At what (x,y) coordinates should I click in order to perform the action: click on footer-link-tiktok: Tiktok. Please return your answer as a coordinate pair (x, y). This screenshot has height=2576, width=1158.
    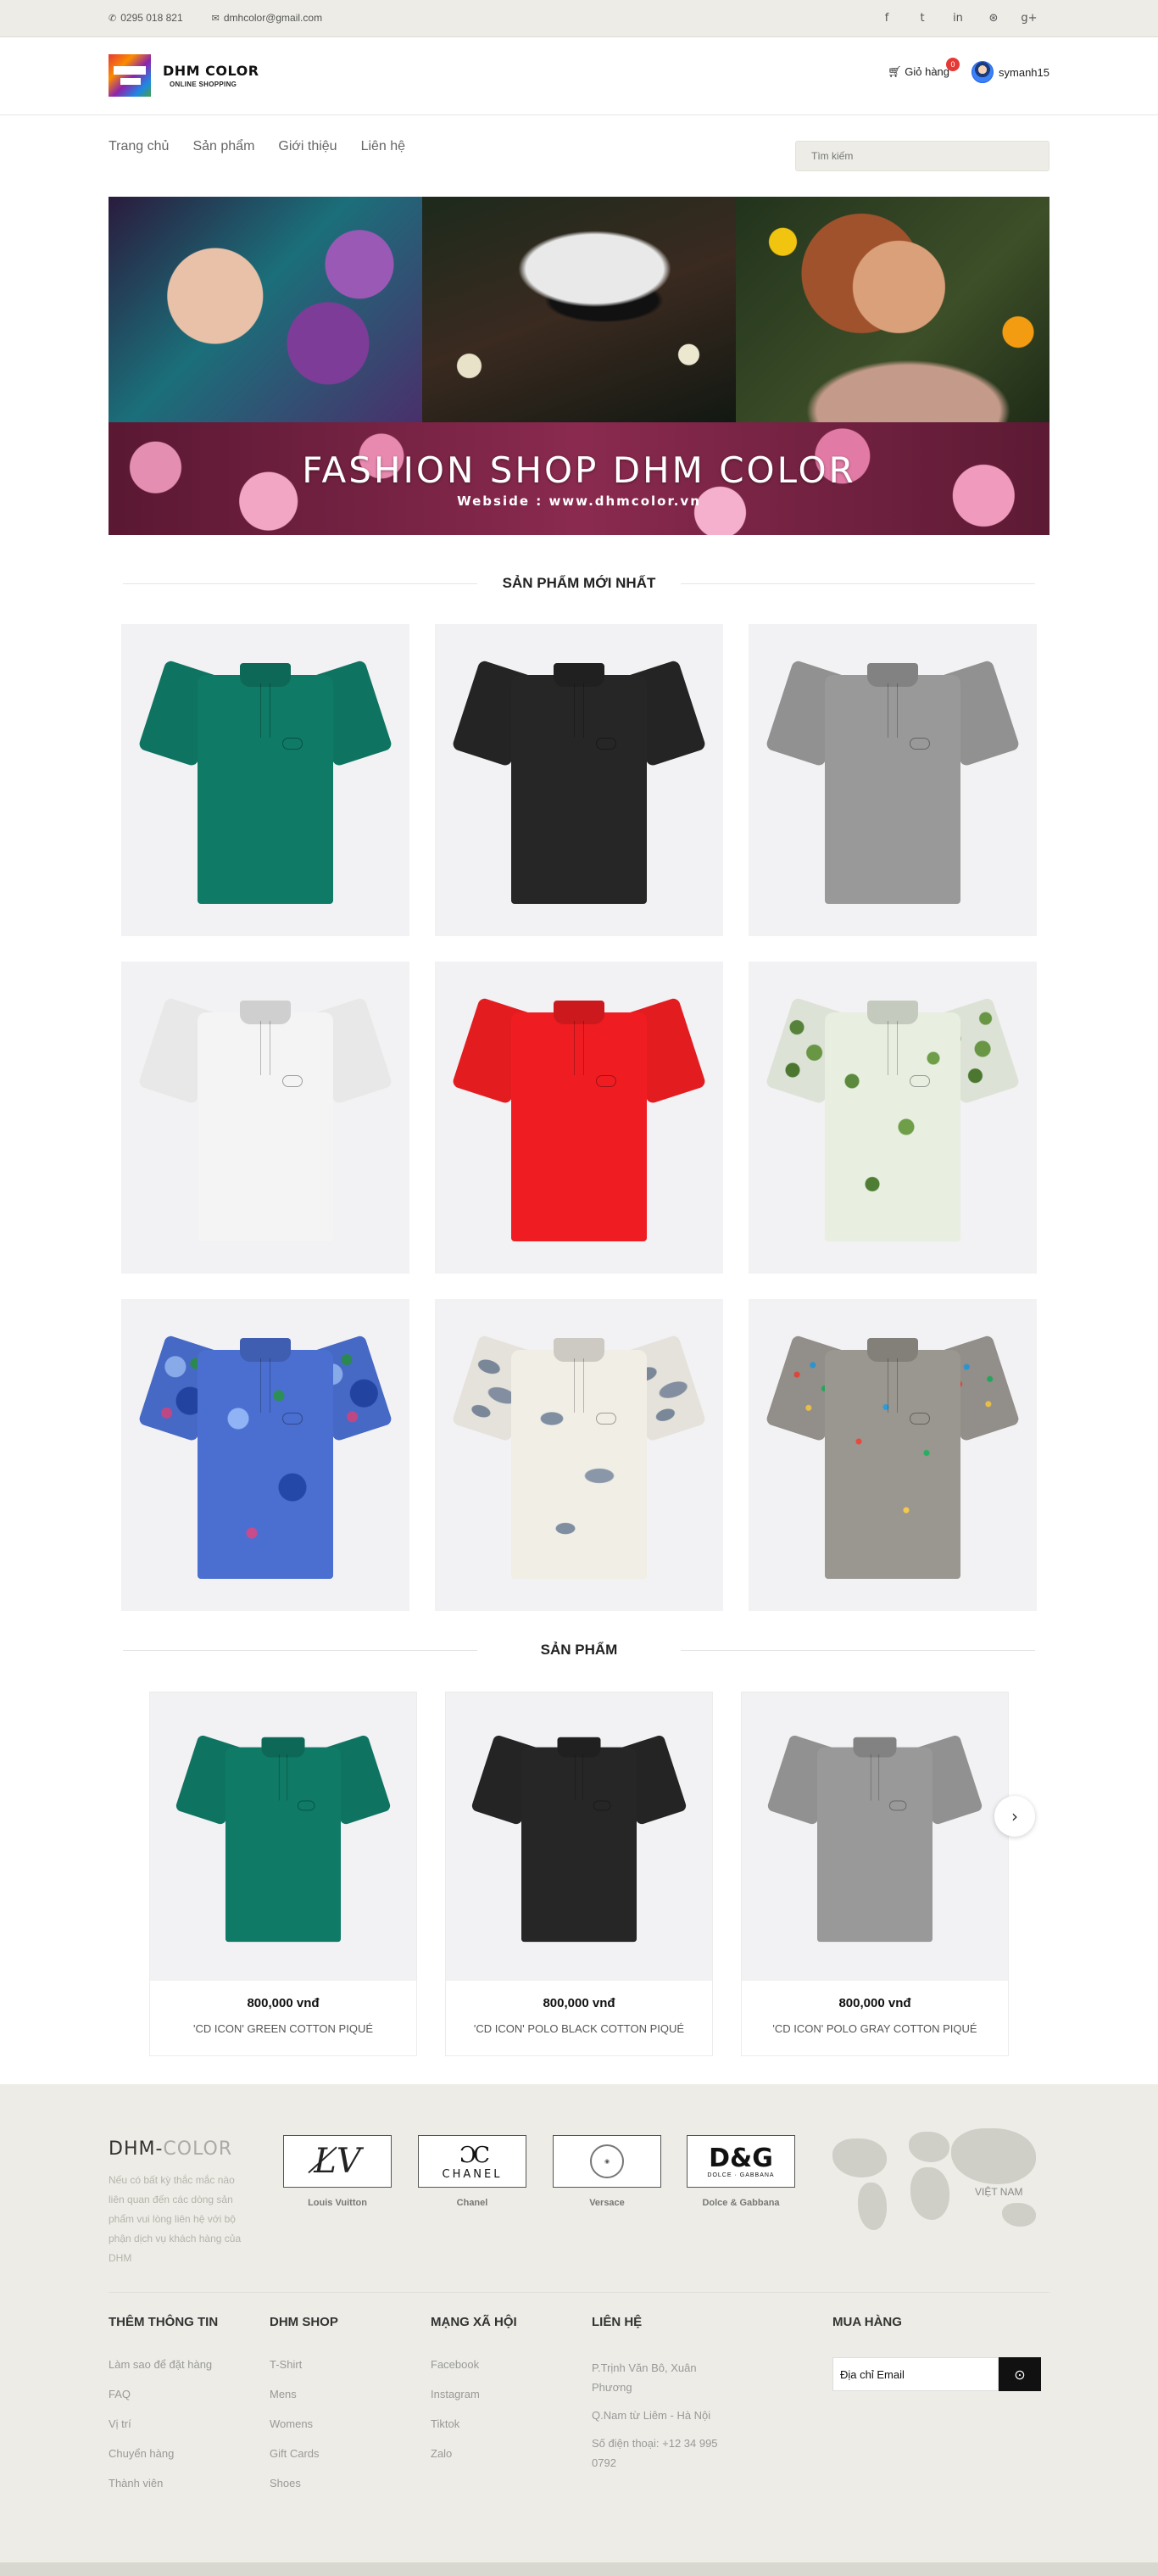
    Looking at the image, I should click on (474, 2423).